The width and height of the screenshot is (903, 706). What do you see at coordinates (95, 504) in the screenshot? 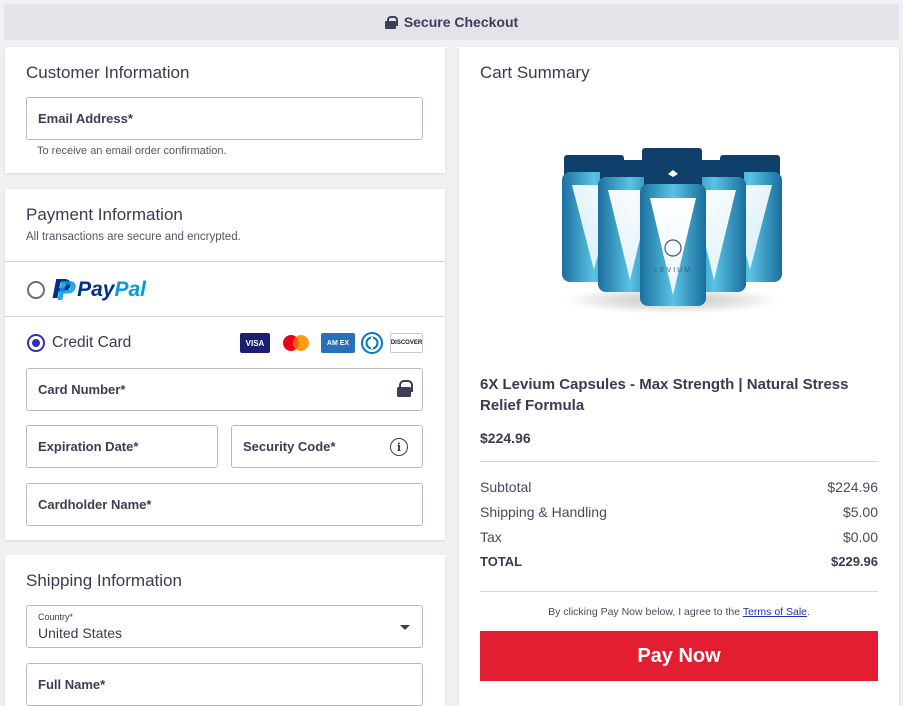
I see `cardholder-name-label: Cardholder Name*` at bounding box center [95, 504].